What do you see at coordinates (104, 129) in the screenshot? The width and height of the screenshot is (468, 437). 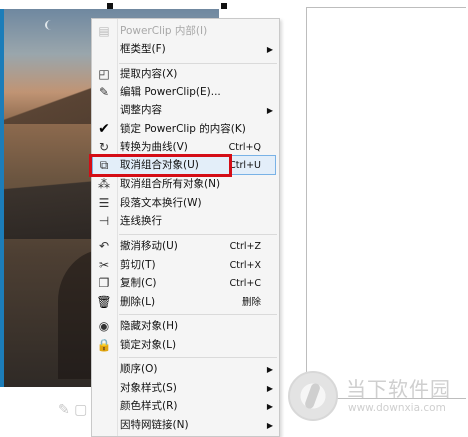 I see `checkmark-icon: ✔` at bounding box center [104, 129].